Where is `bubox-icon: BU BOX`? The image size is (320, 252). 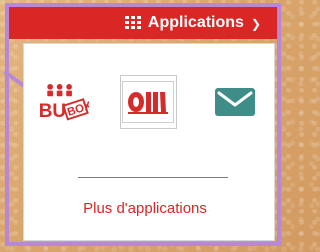
bubox-icon: BU BOX is located at coordinates (64, 102).